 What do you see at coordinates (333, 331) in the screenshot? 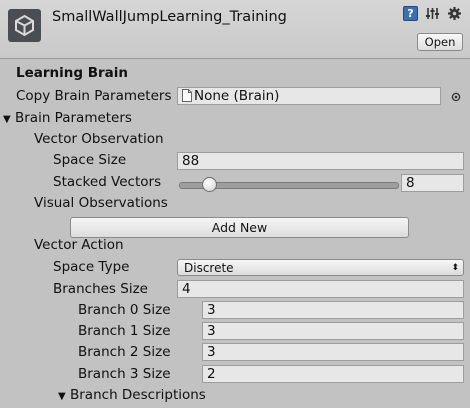
I see `branch-1-size-field: 3` at bounding box center [333, 331].